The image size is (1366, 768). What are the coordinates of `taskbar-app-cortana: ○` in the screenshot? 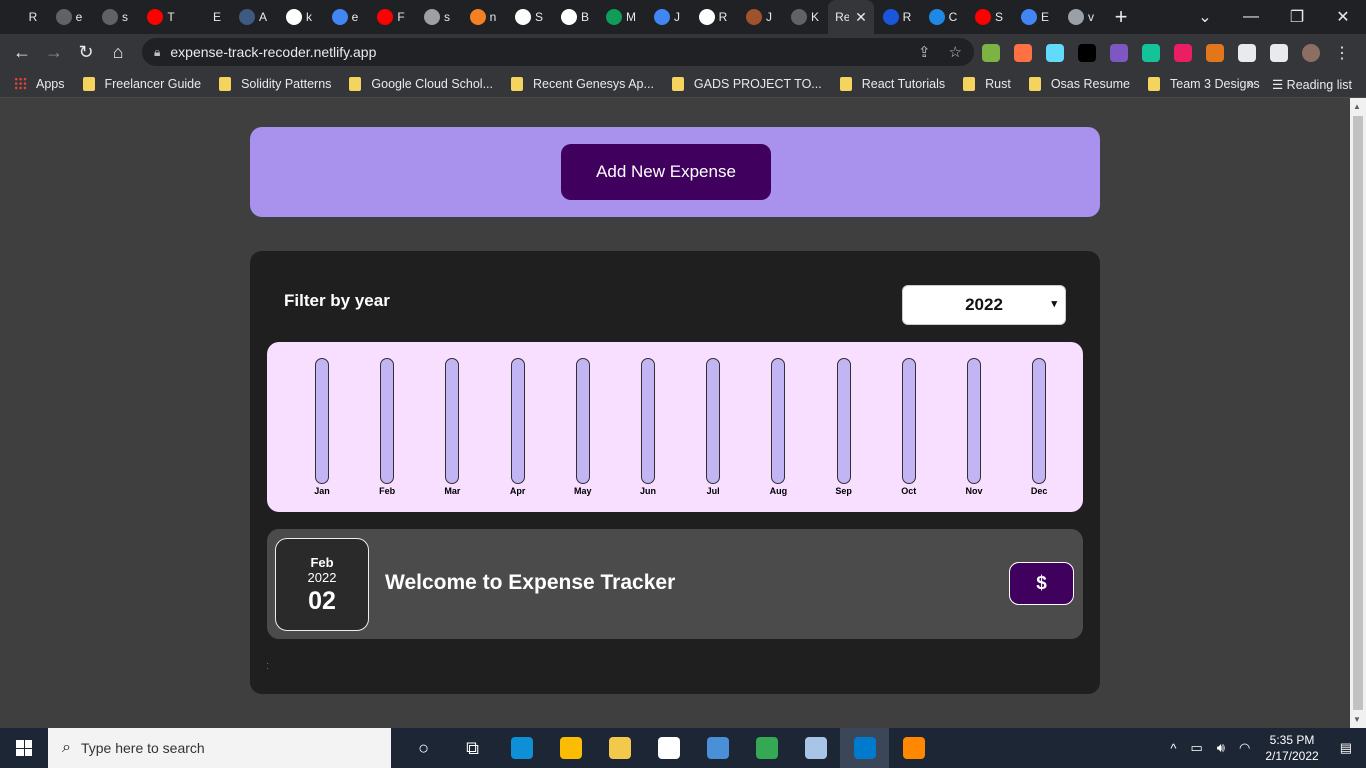 It's located at (423, 748).